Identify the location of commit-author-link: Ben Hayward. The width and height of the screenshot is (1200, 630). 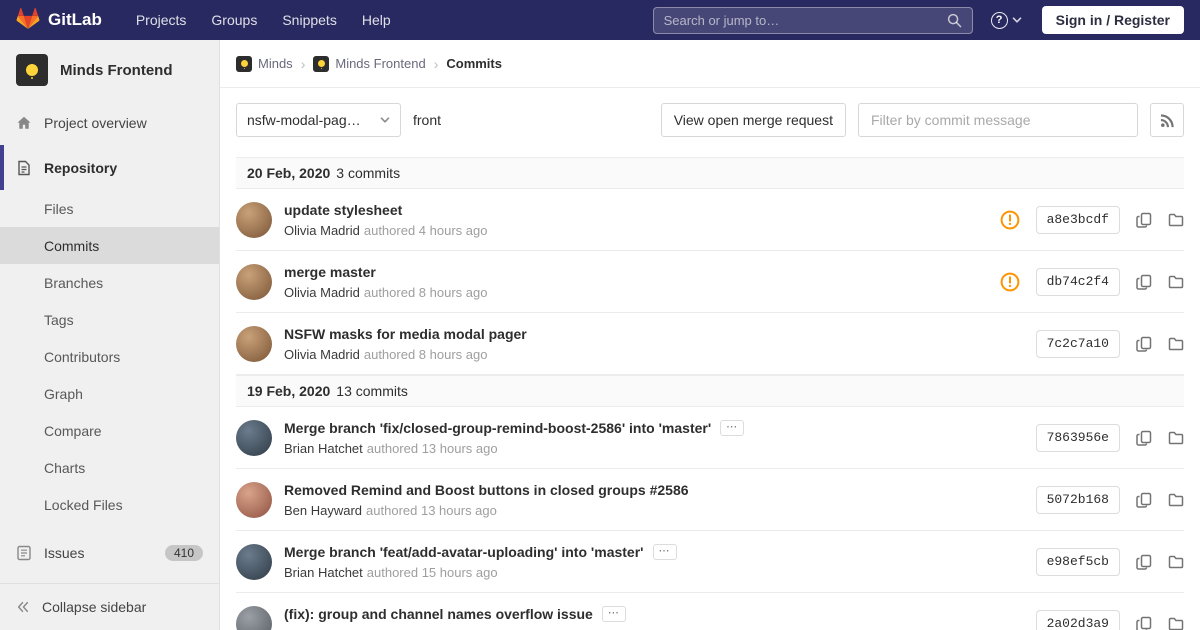
(323, 510).